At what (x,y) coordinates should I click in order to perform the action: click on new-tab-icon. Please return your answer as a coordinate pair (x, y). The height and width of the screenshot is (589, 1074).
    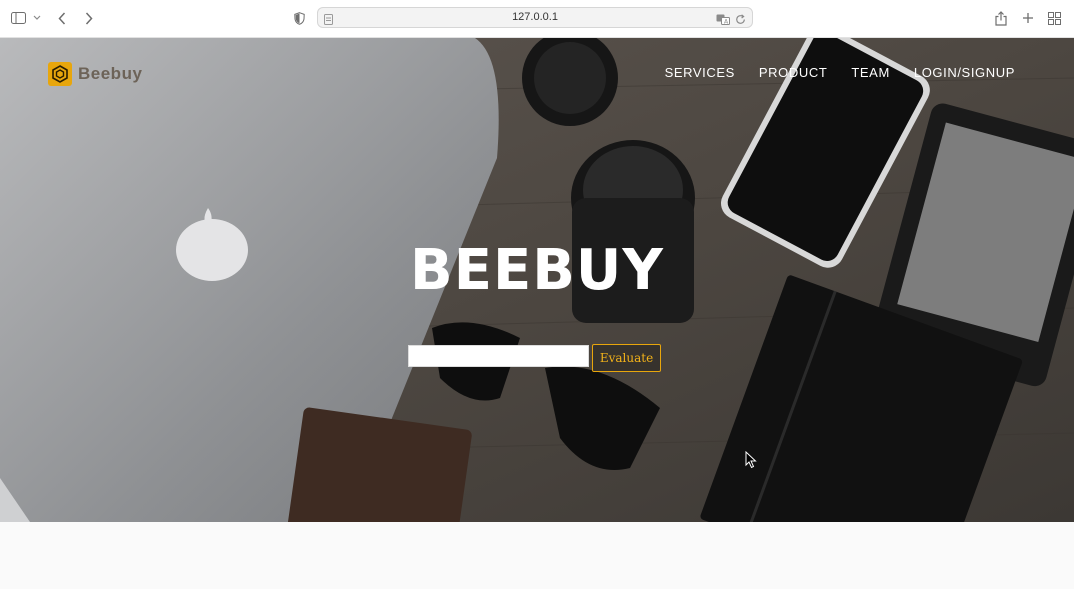
    Looking at the image, I should click on (1028, 18).